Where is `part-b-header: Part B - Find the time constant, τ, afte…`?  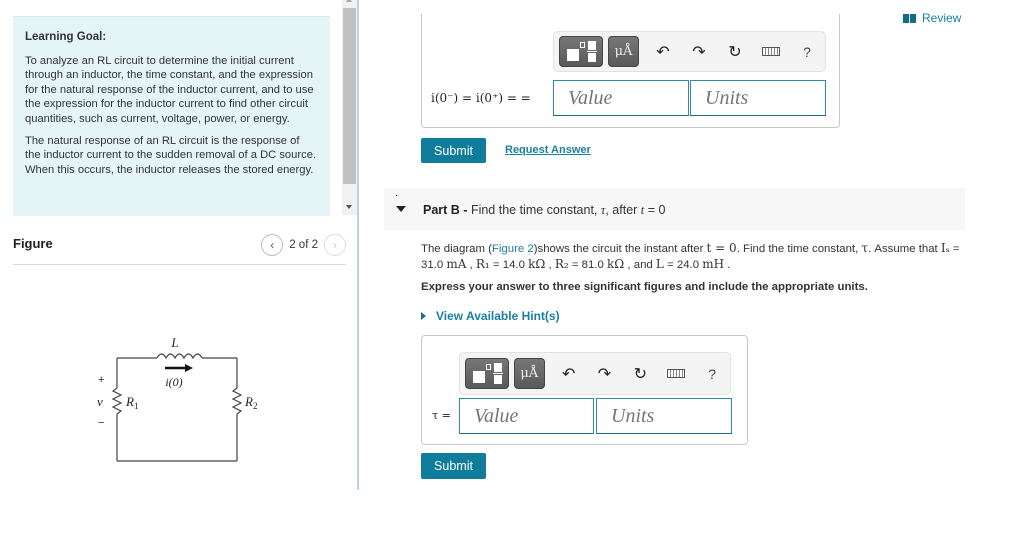
part-b-header: Part B - Find the time constant, τ, afte… is located at coordinates (674, 209).